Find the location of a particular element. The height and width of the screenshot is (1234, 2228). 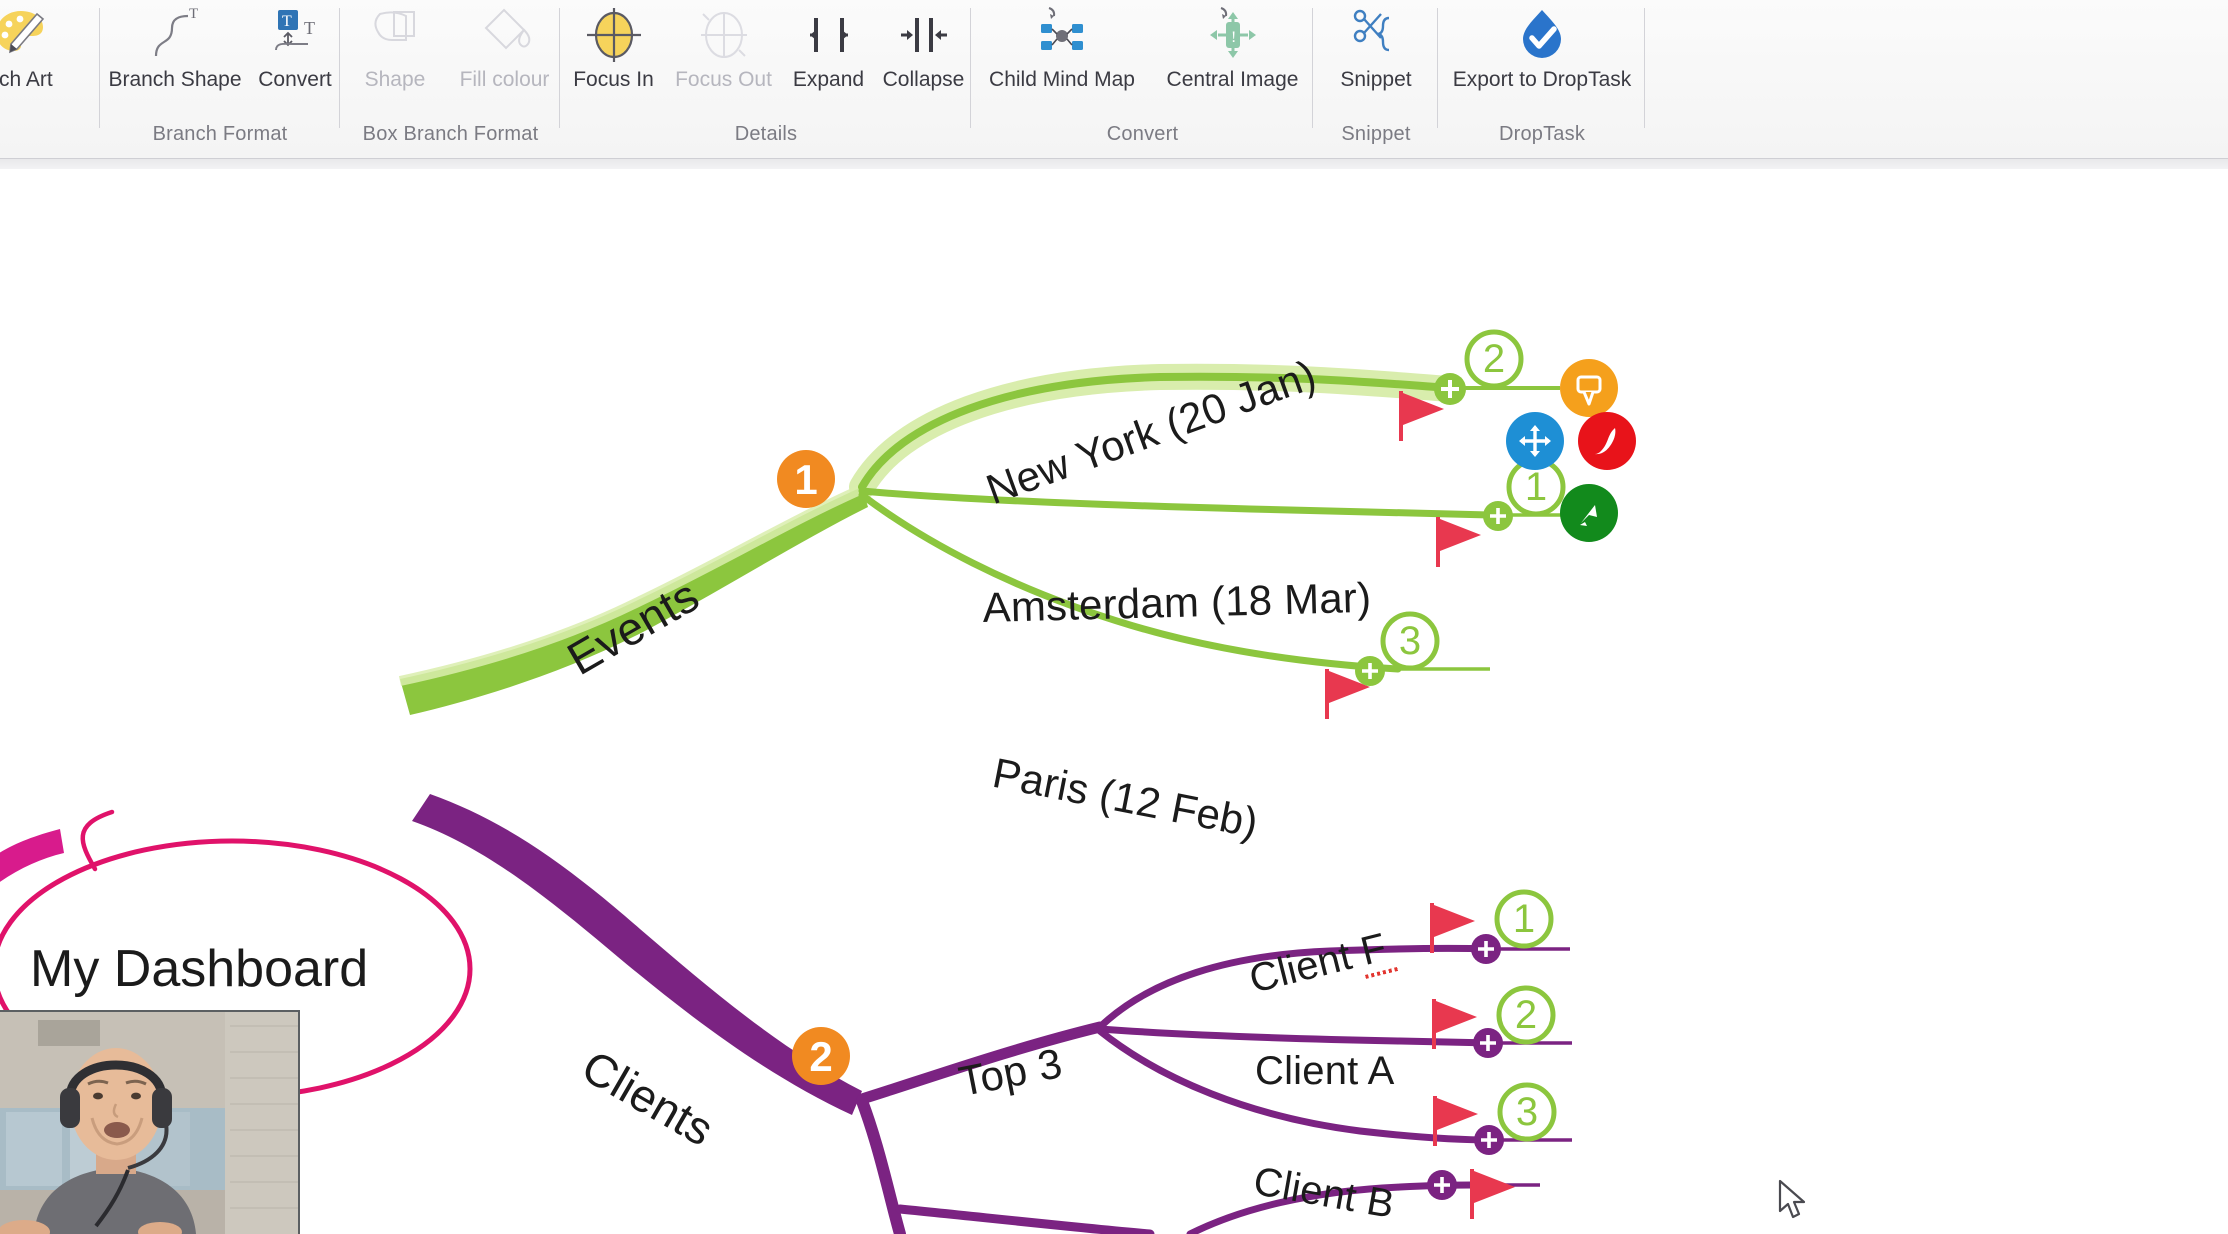

client-f-priority-badge: 1 is located at coordinates (1524, 919).